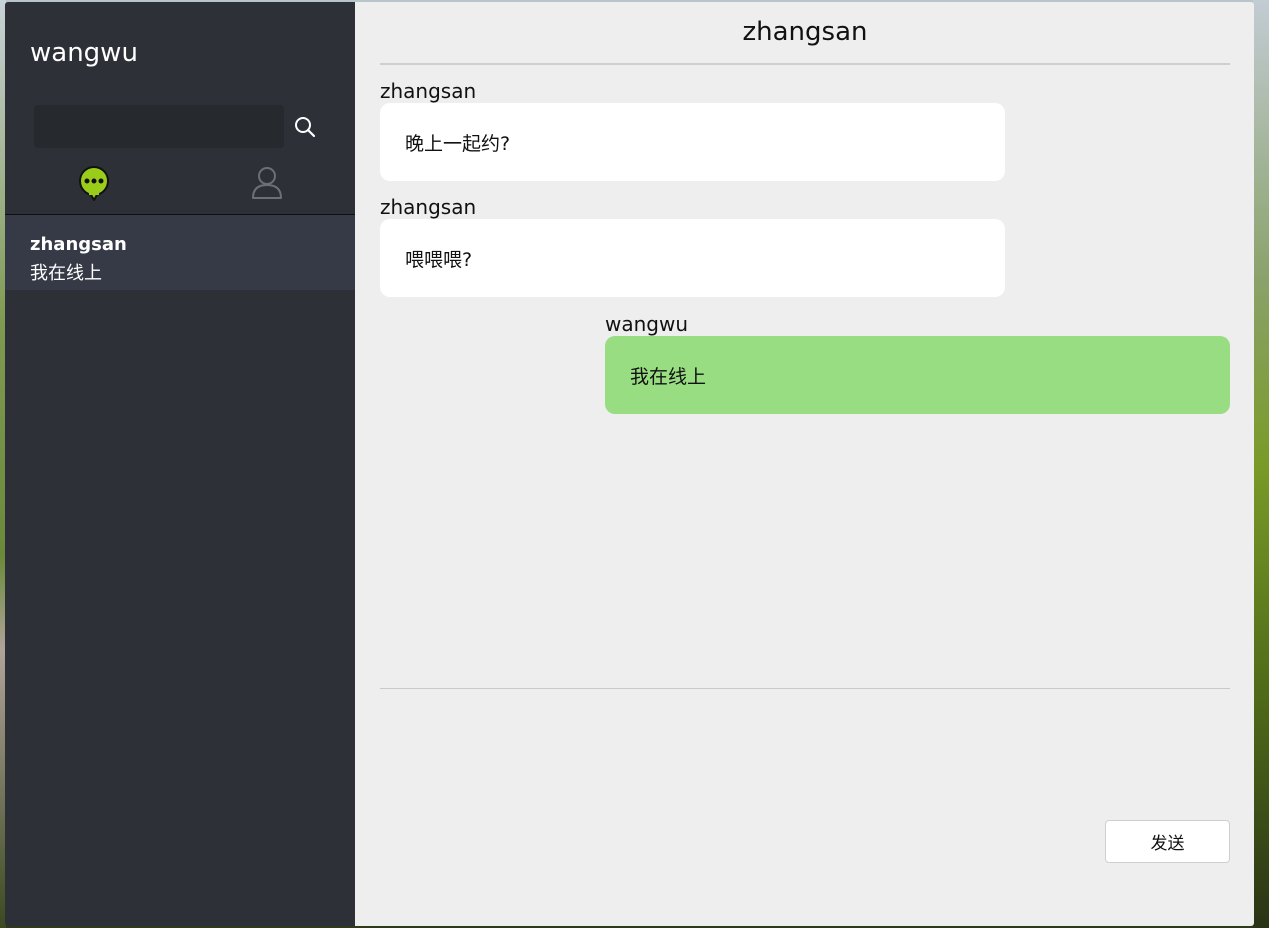 The width and height of the screenshot is (1269, 928). What do you see at coordinates (1167, 841) in the screenshot?
I see `send-button: 发送` at bounding box center [1167, 841].